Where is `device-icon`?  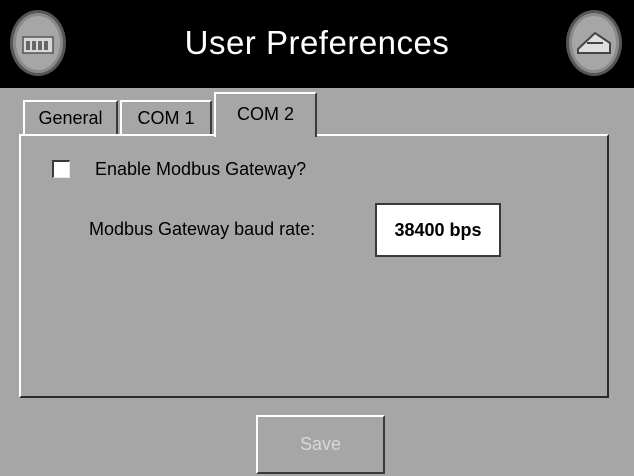 device-icon is located at coordinates (38, 43).